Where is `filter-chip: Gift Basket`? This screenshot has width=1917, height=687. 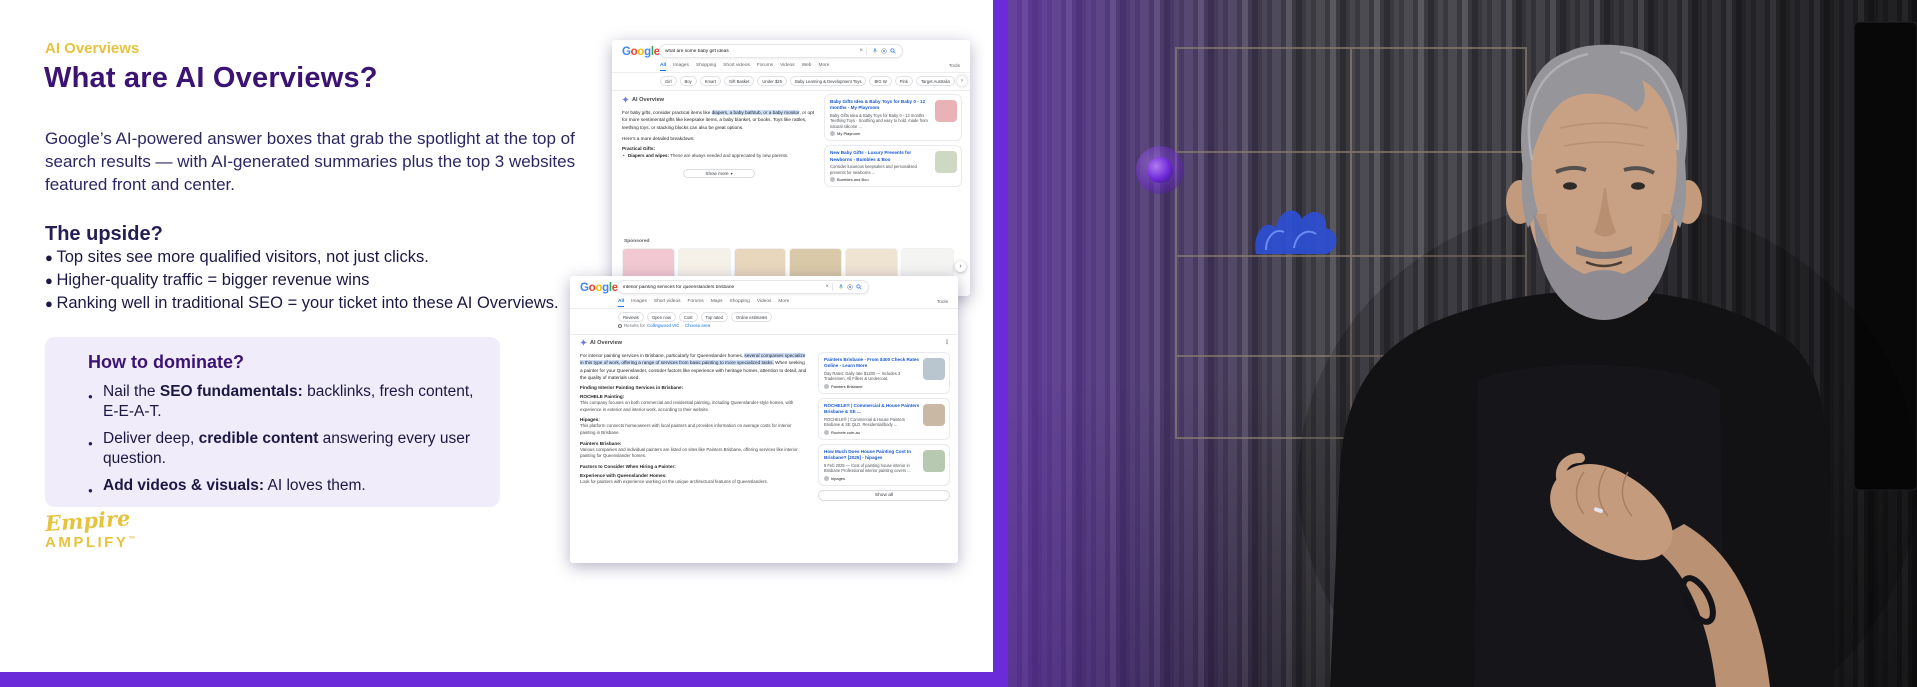
filter-chip: Gift Basket is located at coordinates (739, 81).